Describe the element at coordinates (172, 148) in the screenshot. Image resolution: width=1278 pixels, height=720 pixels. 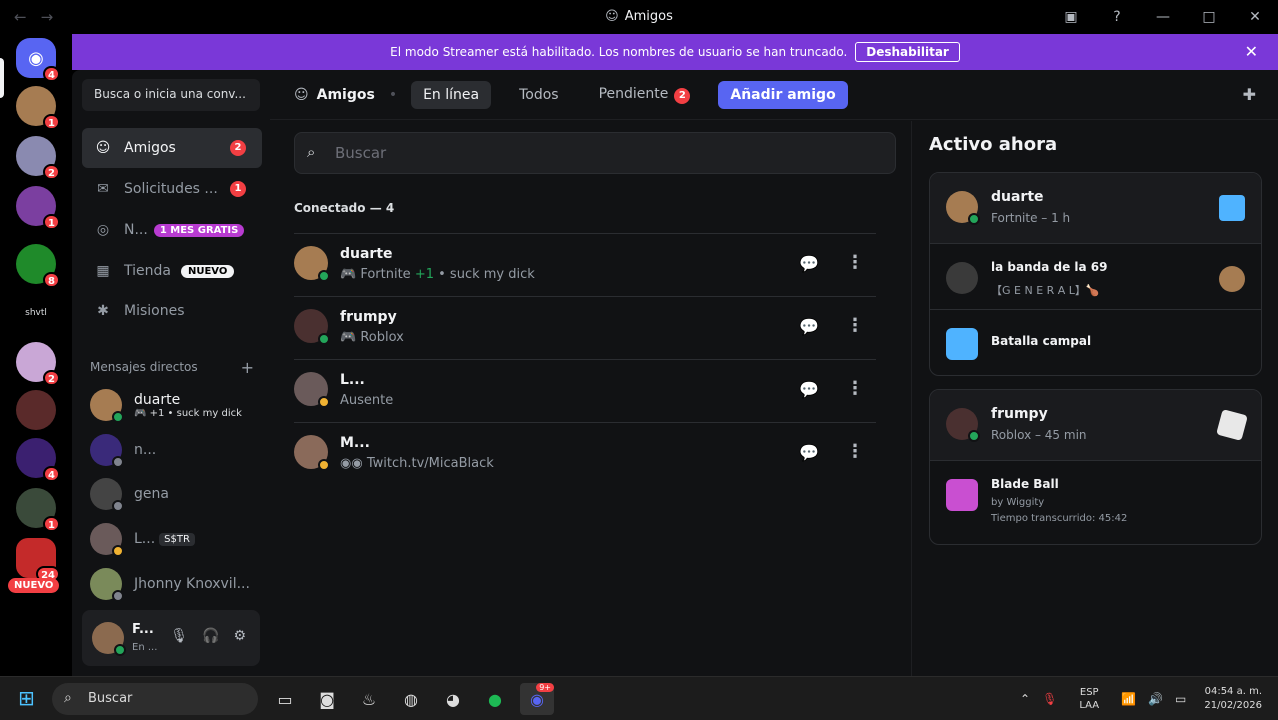
I see `nav-item-friends: ☺ Amigos 2` at that location.